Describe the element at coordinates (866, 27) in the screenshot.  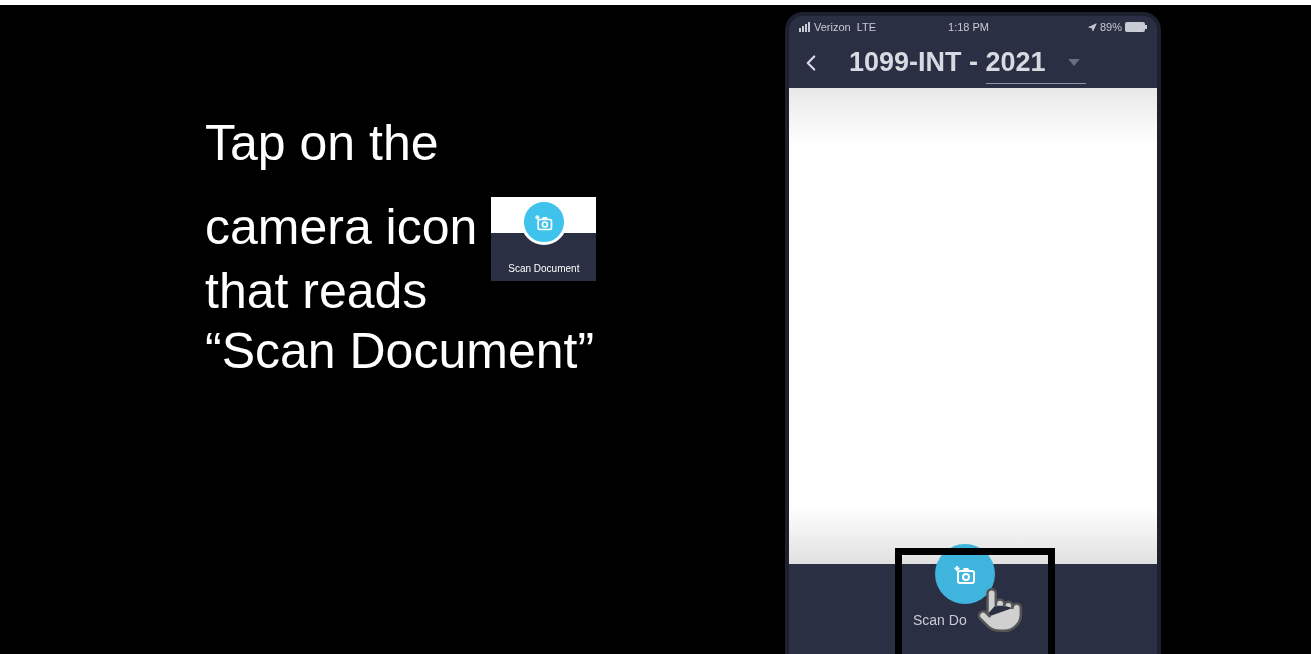
I see `network-text: LTE` at that location.